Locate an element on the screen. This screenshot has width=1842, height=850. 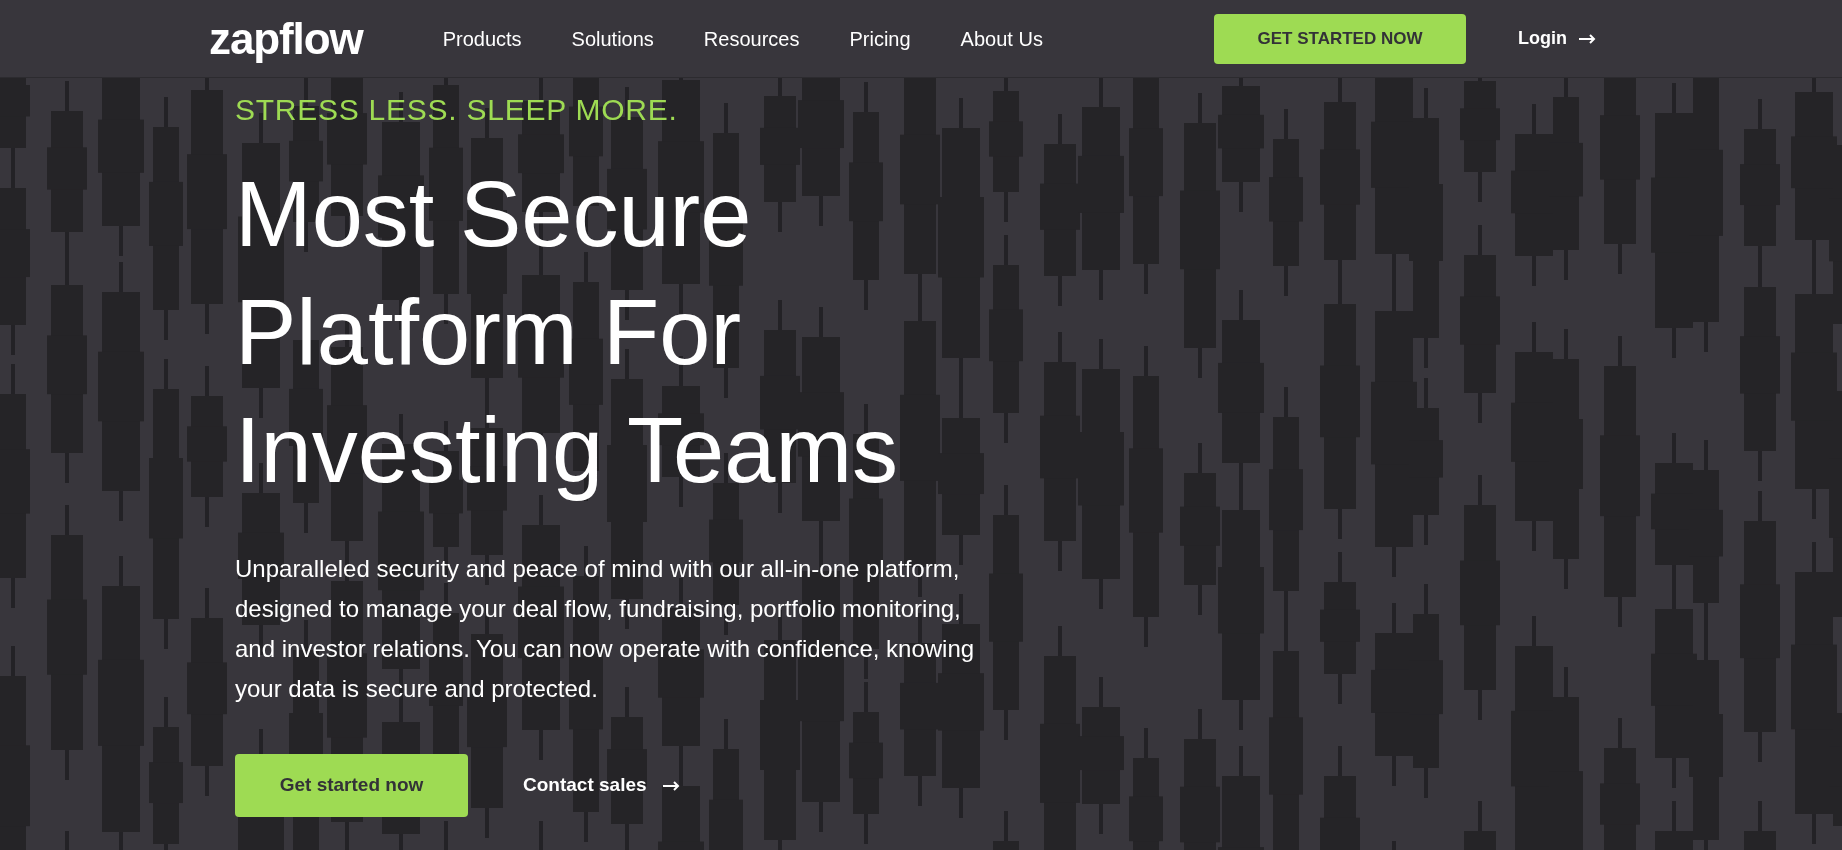
nav-link: Resources is located at coordinates (751, 38).